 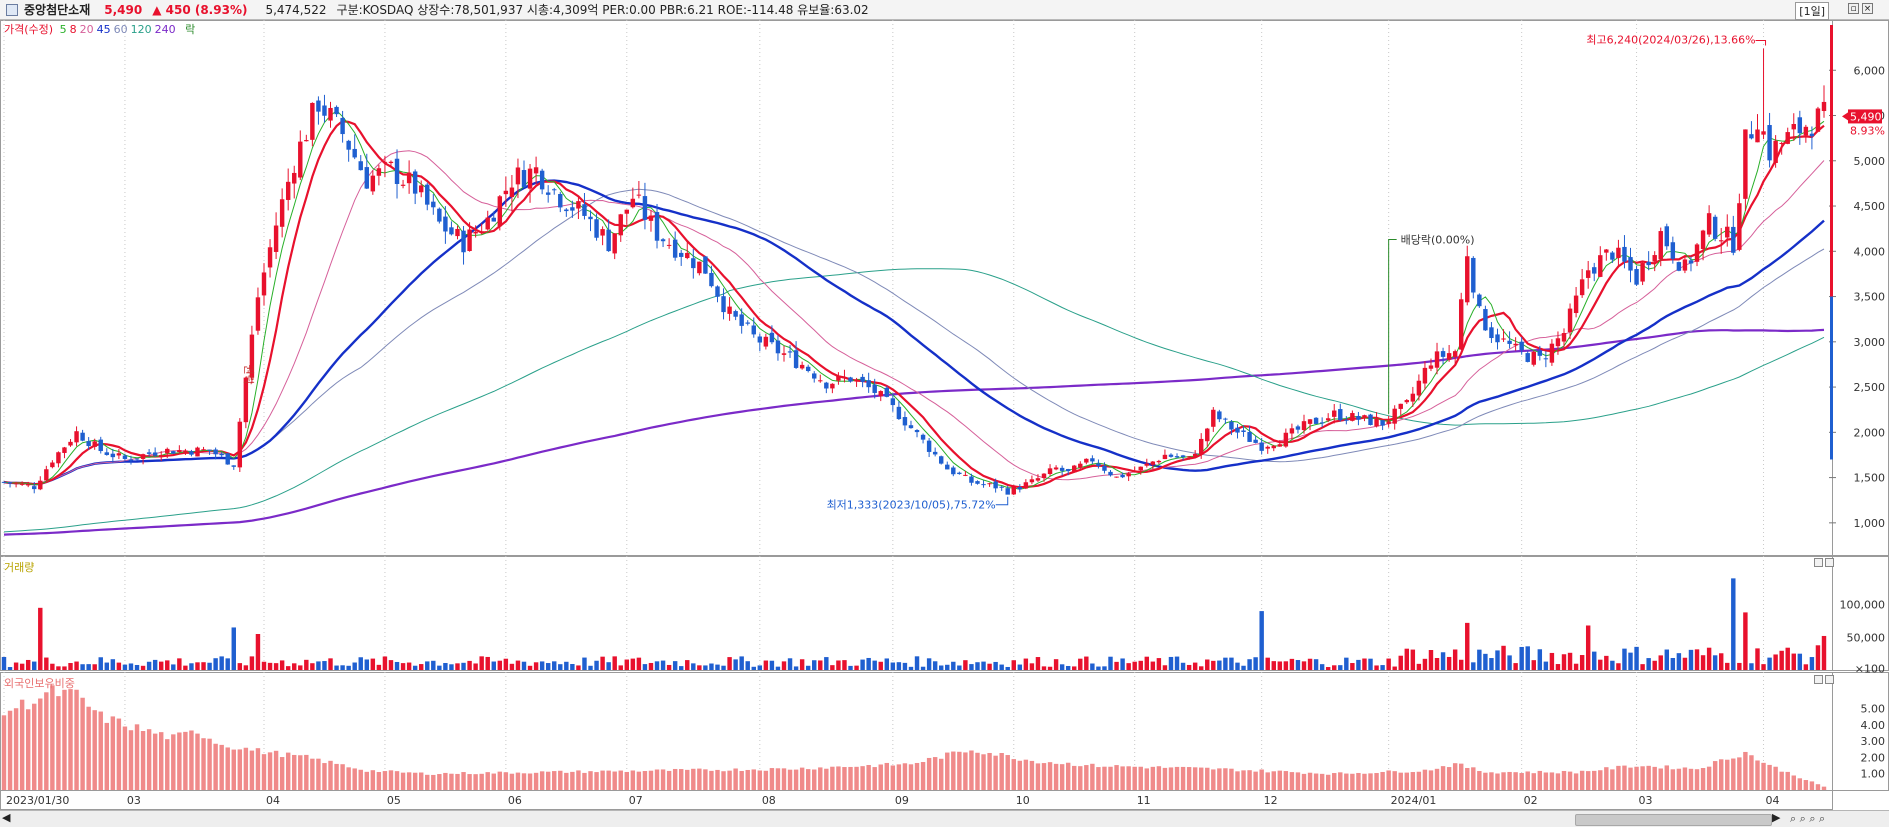 What do you see at coordinates (1824, 678) in the screenshot?
I see `foreign-pane-buttons` at bounding box center [1824, 678].